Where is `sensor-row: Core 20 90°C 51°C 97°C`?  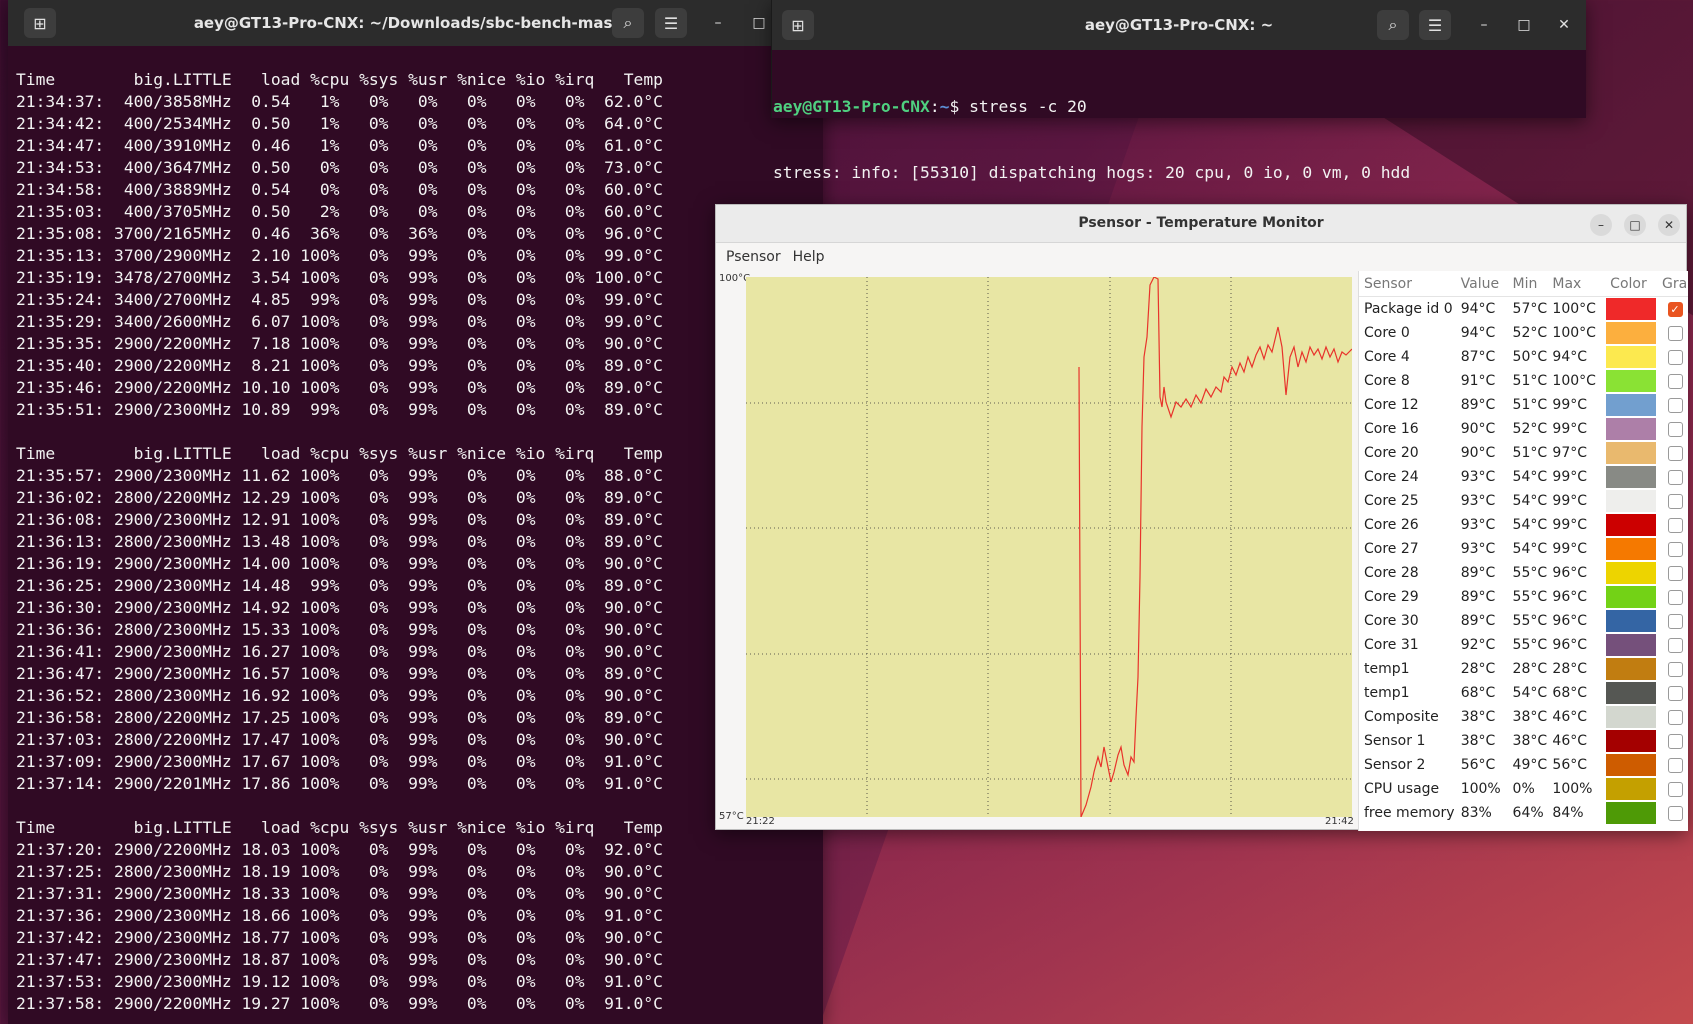
sensor-row: Core 20 90°C 51°C 97°C is located at coordinates (1523, 453).